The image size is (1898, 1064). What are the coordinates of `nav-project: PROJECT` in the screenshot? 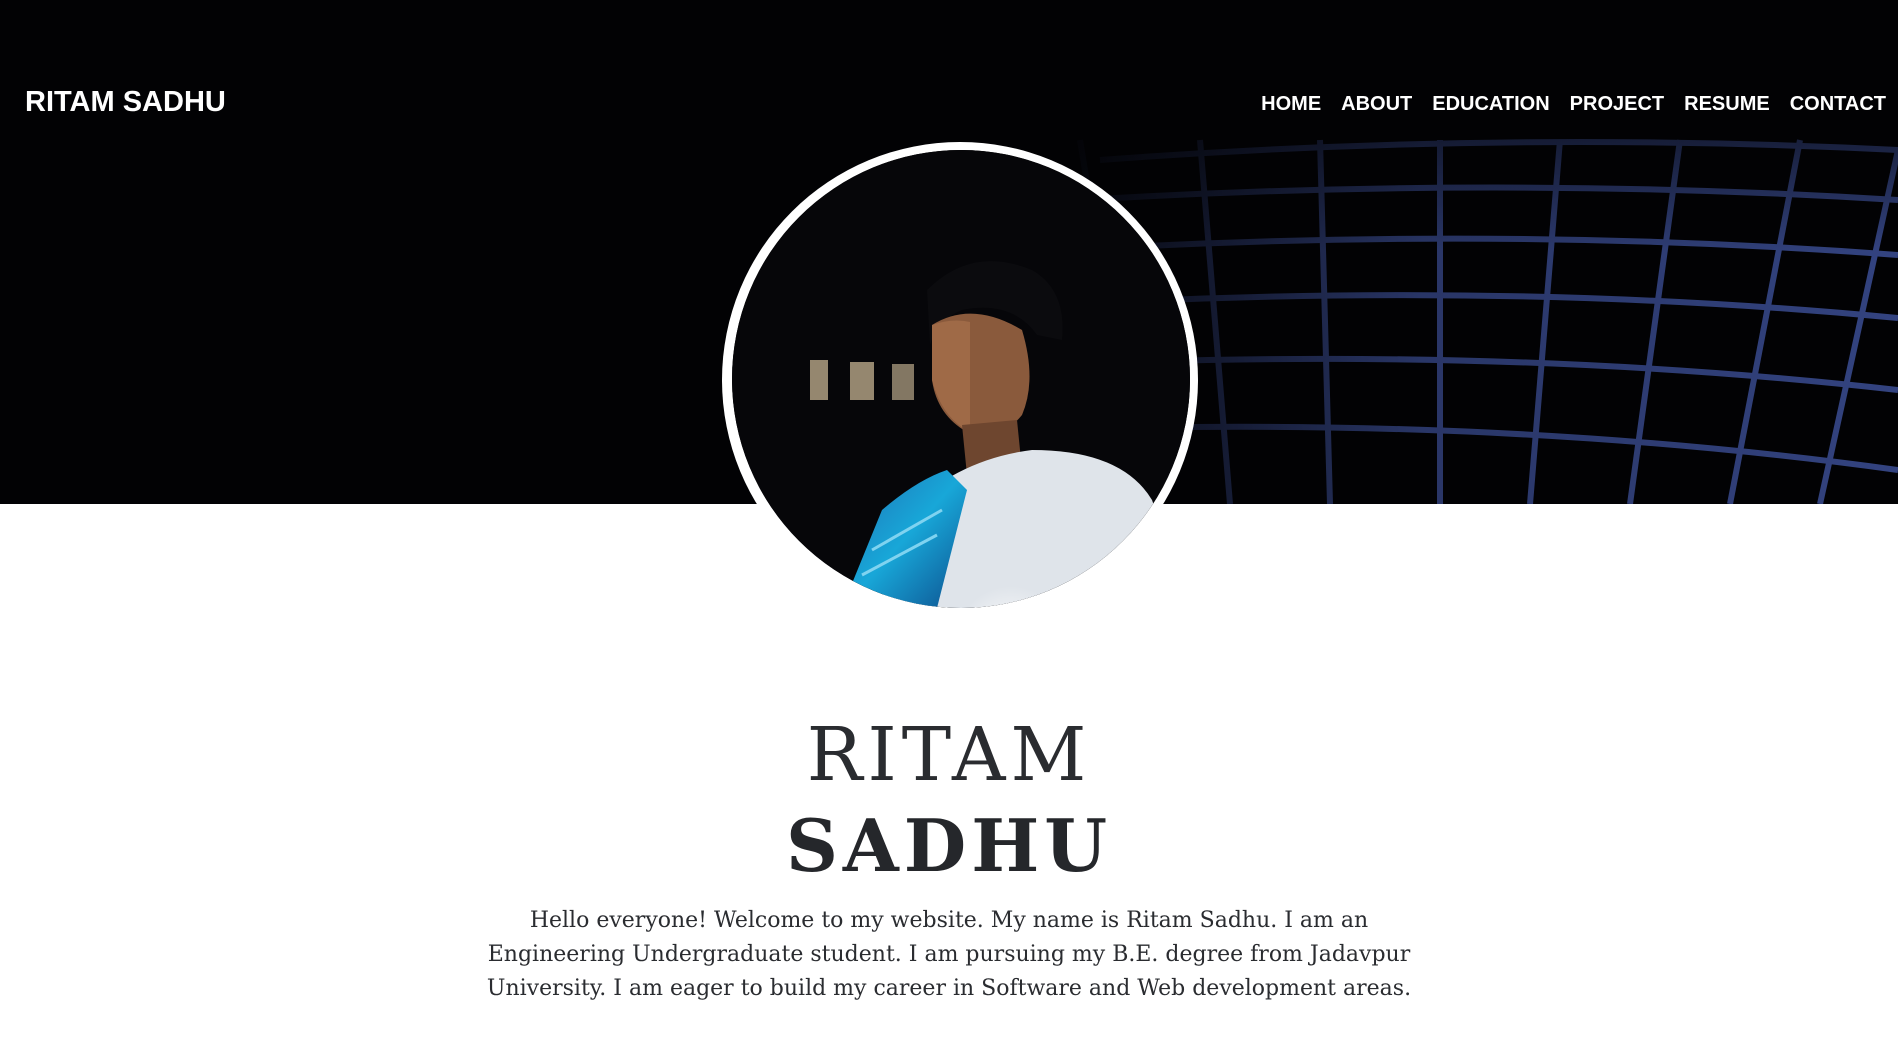 It's located at (1617, 104).